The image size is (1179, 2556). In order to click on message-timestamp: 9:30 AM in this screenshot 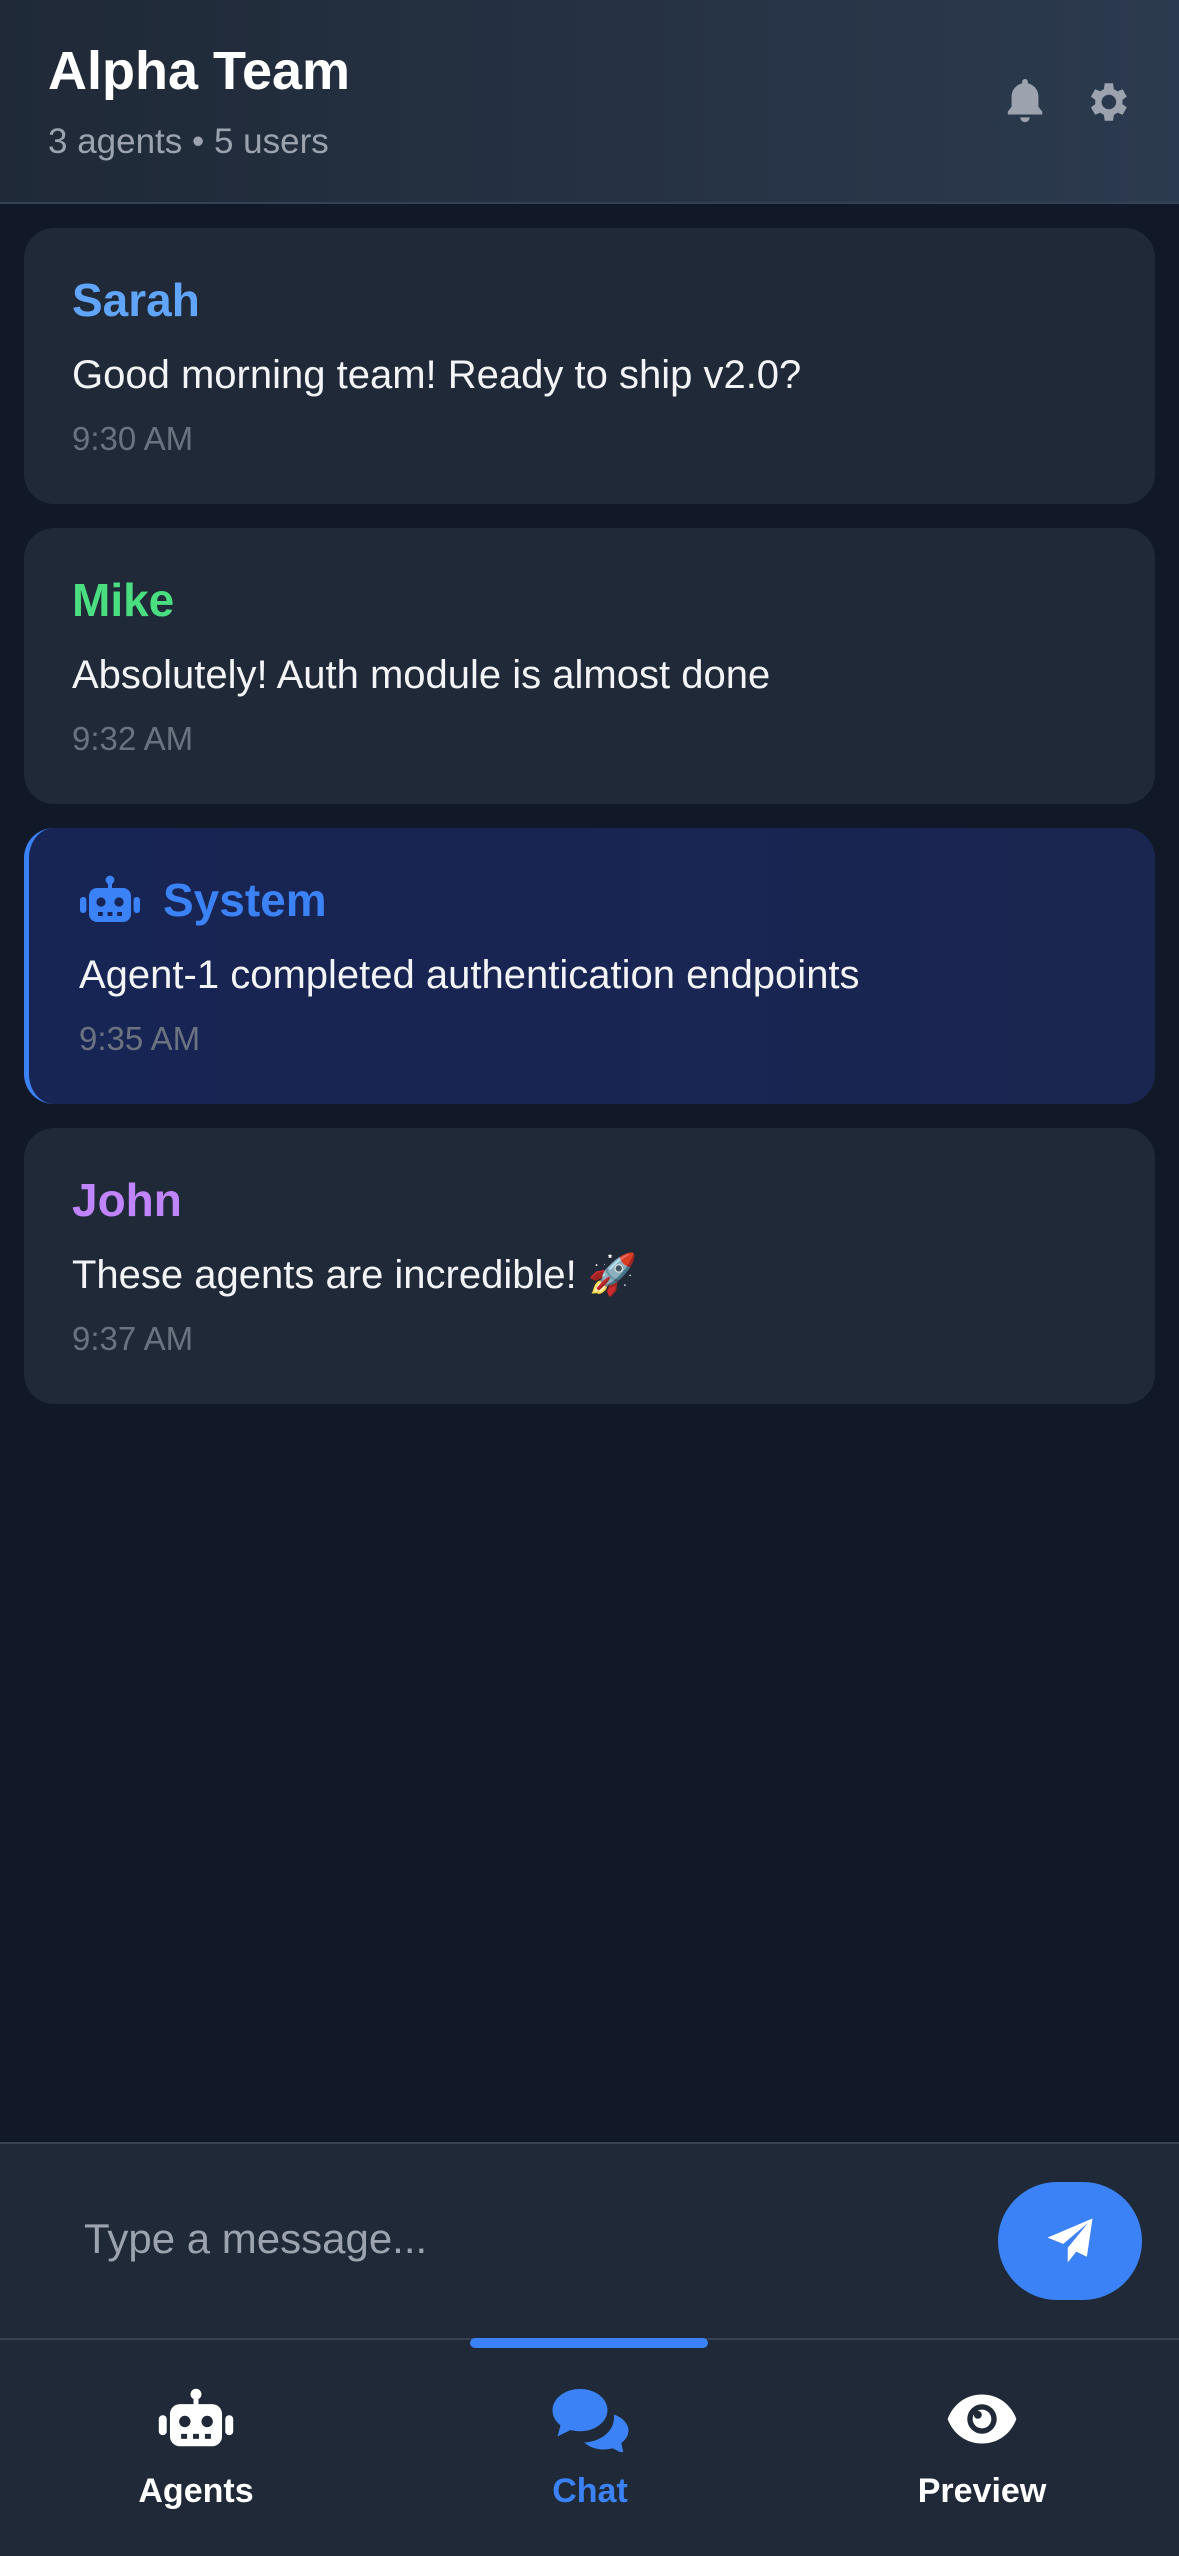, I will do `click(133, 438)`.